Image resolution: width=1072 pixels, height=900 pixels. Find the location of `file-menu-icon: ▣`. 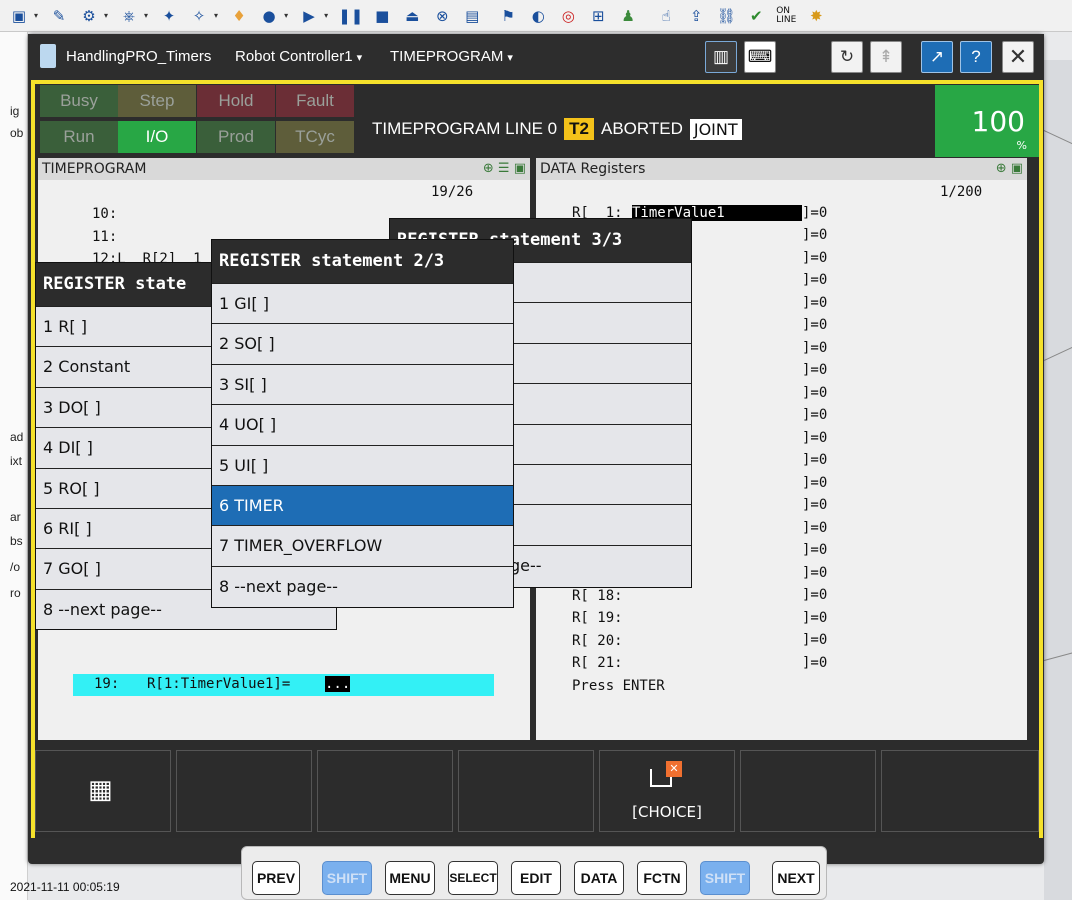

file-menu-icon: ▣ is located at coordinates (19, 16).